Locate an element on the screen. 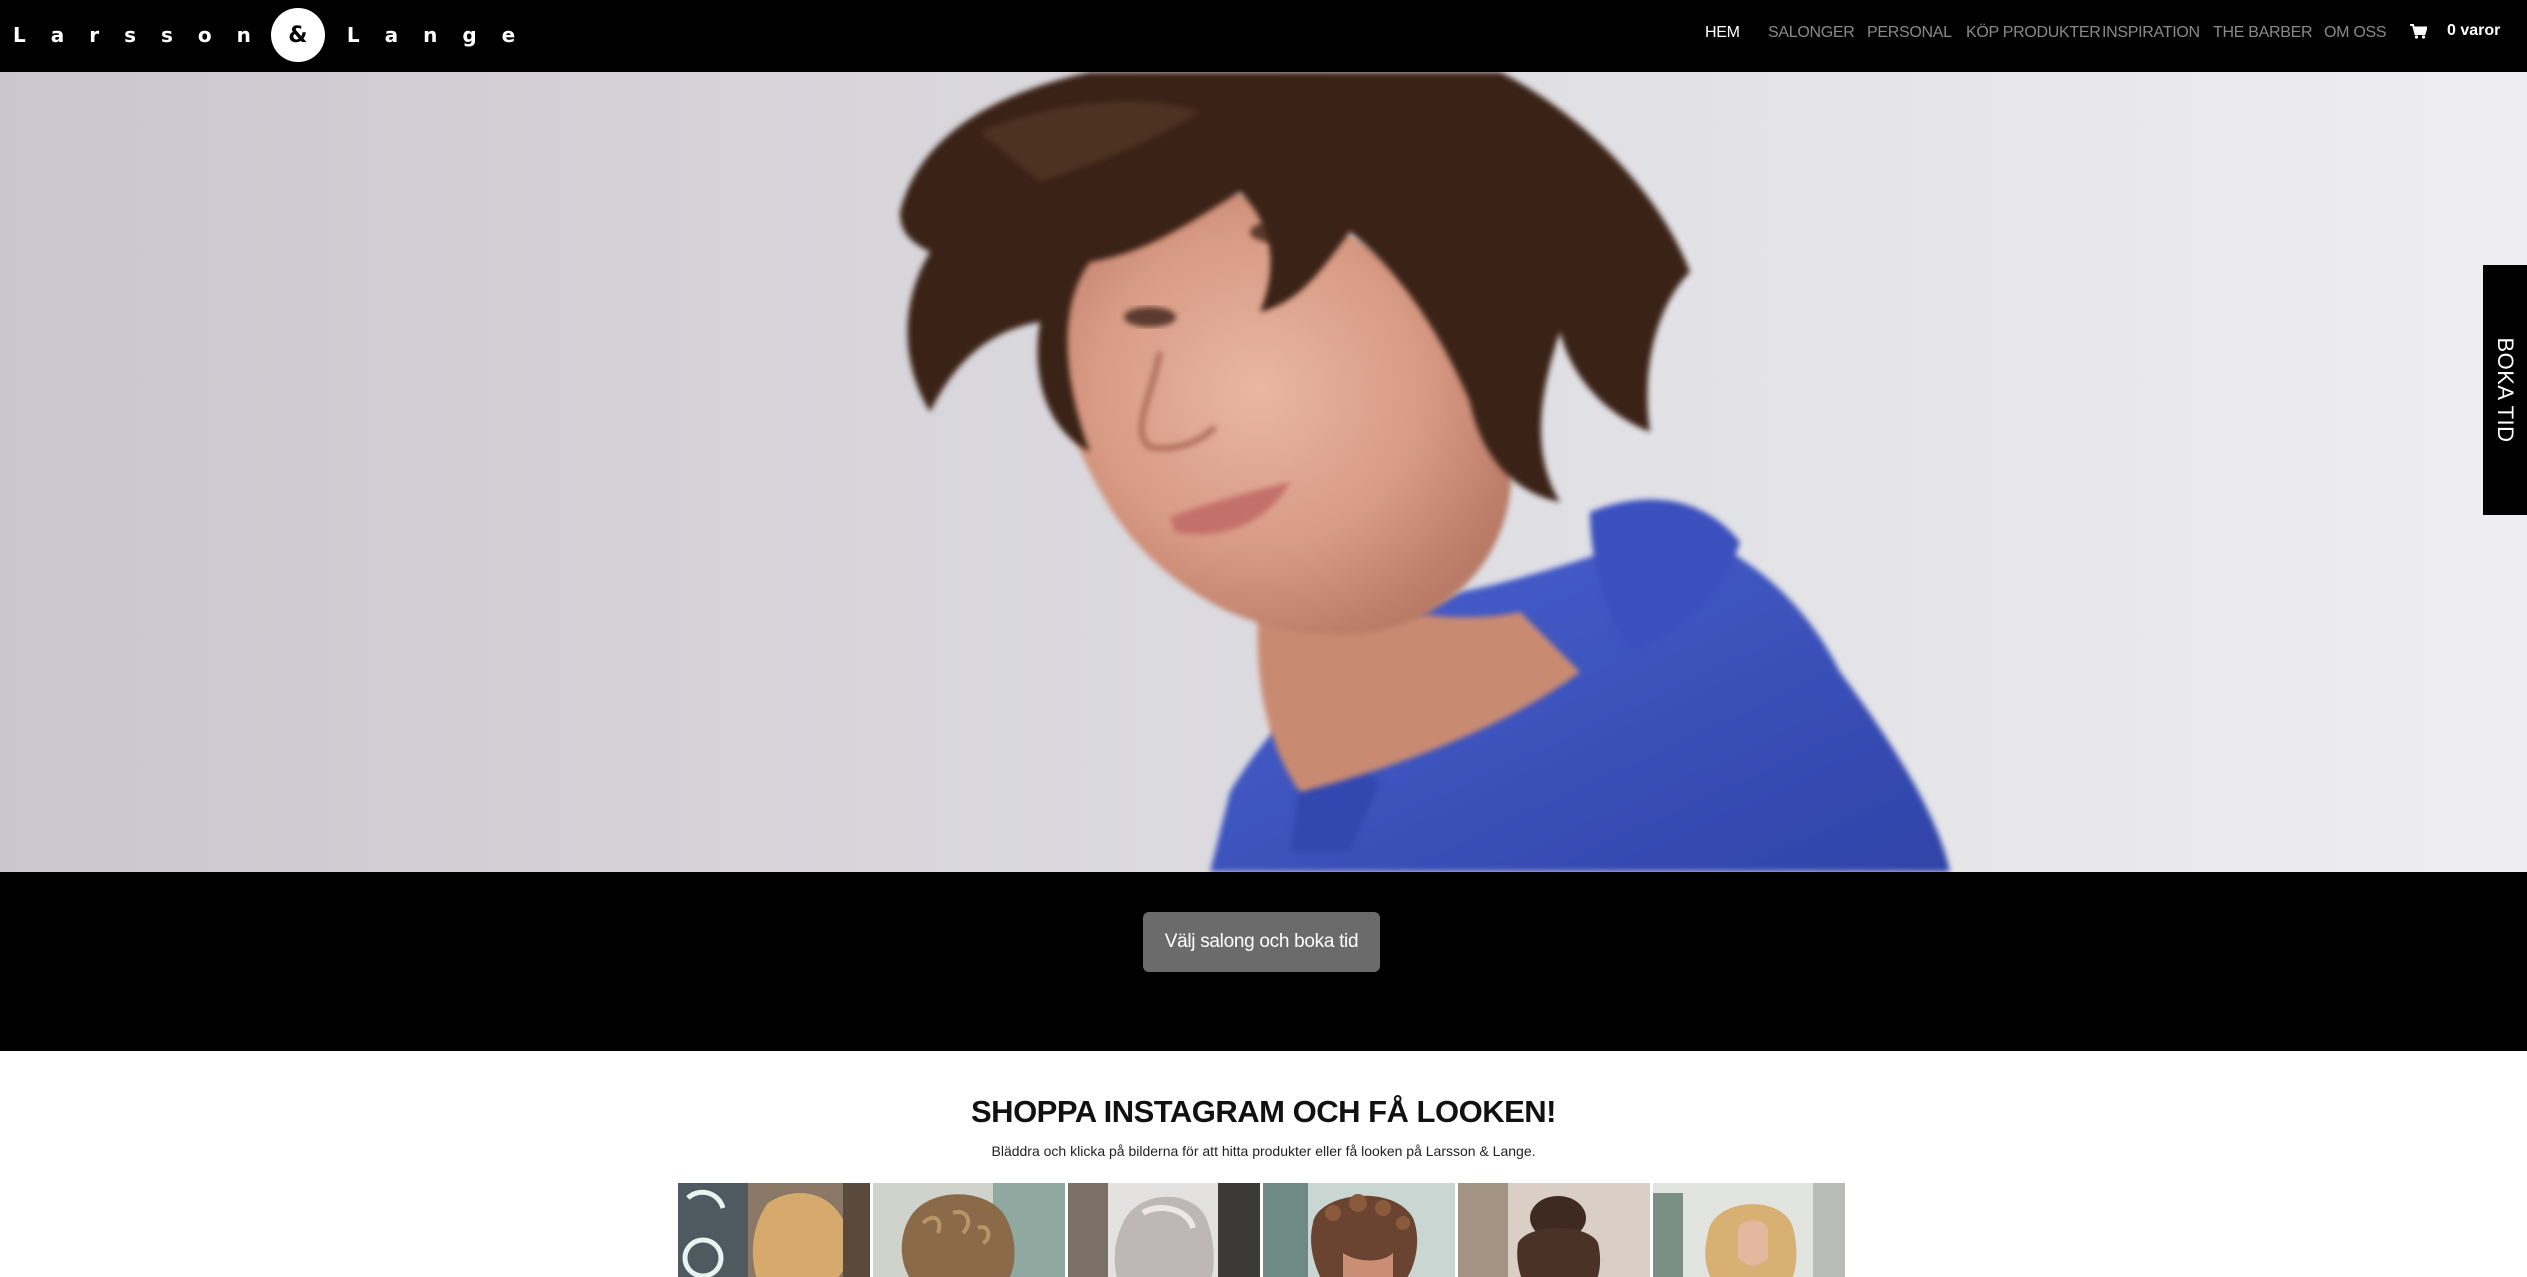 The width and height of the screenshot is (2527, 1277). choose-salon-book-button: Välj salong och boka tid is located at coordinates (1261, 942).